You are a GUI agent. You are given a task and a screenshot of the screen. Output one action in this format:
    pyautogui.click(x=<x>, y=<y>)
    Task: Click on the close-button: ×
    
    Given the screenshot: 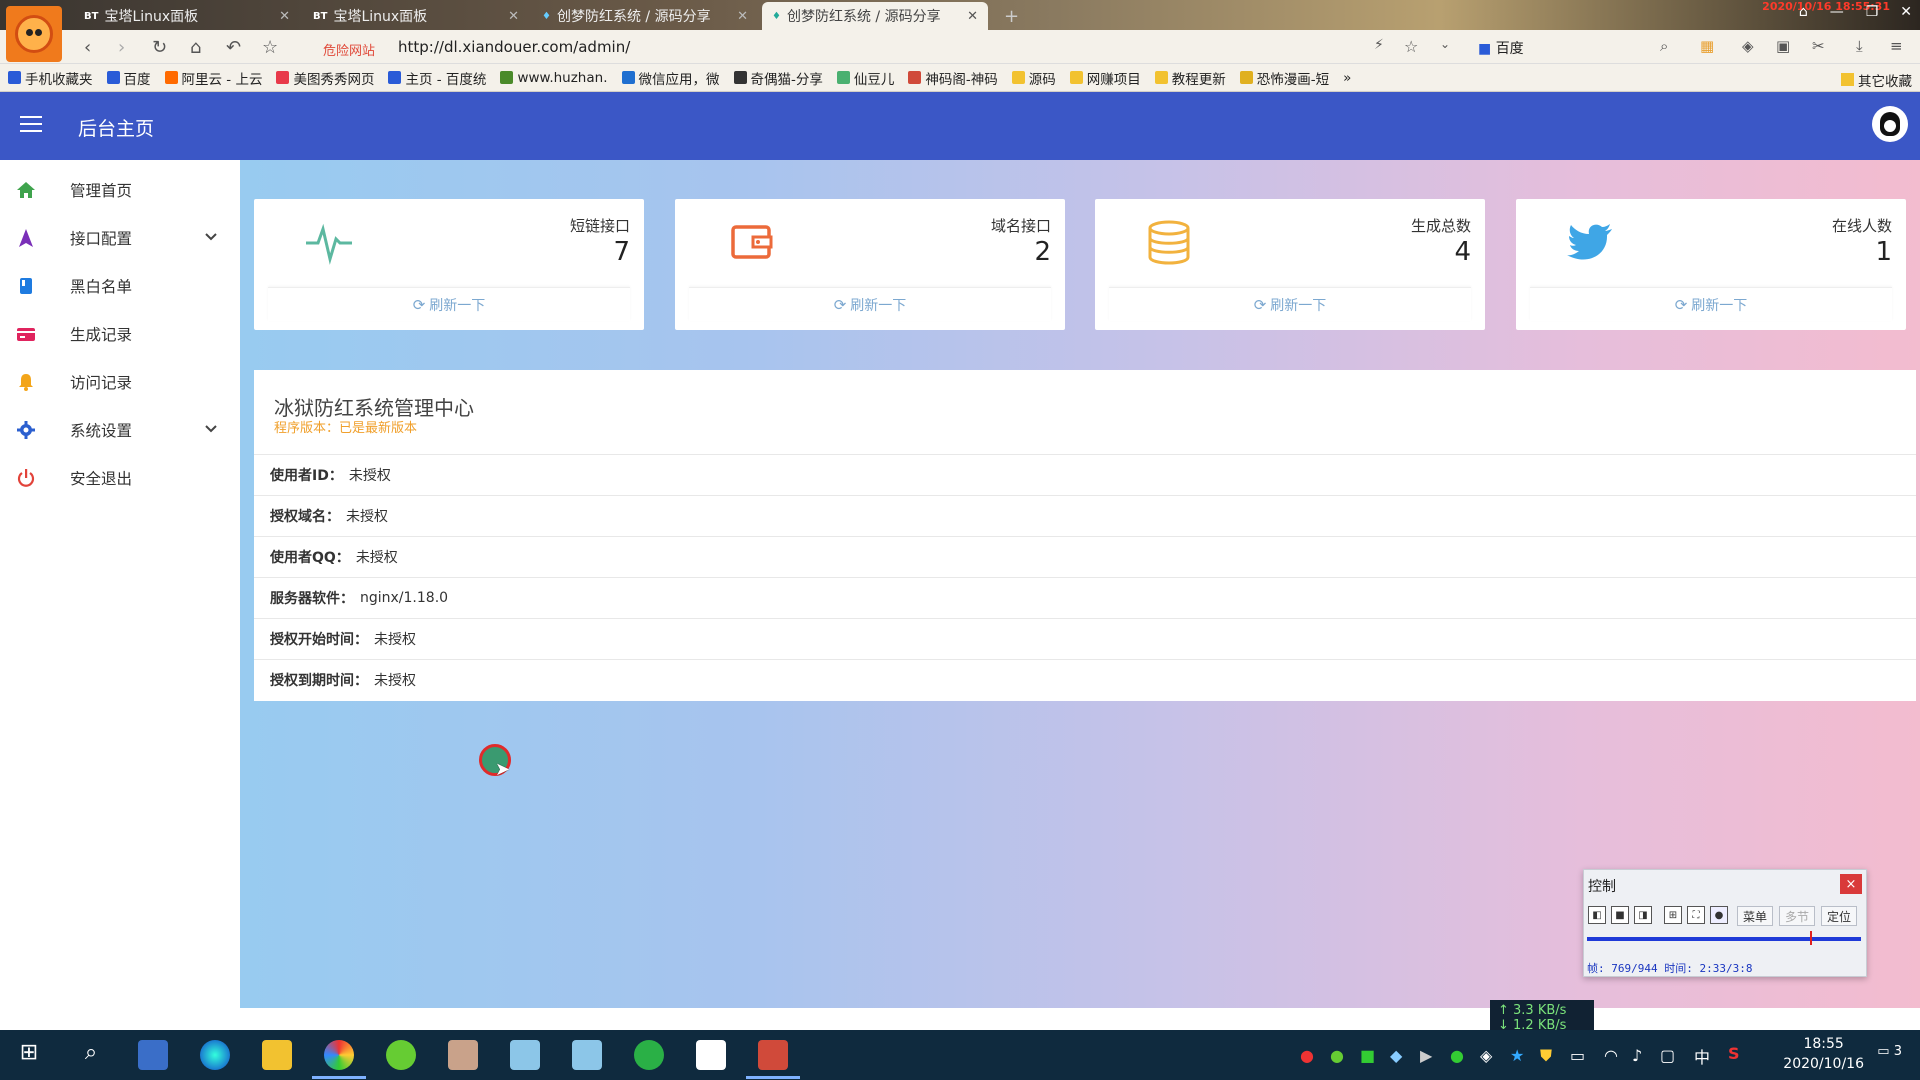 What is the action you would take?
    pyautogui.click(x=1851, y=884)
    